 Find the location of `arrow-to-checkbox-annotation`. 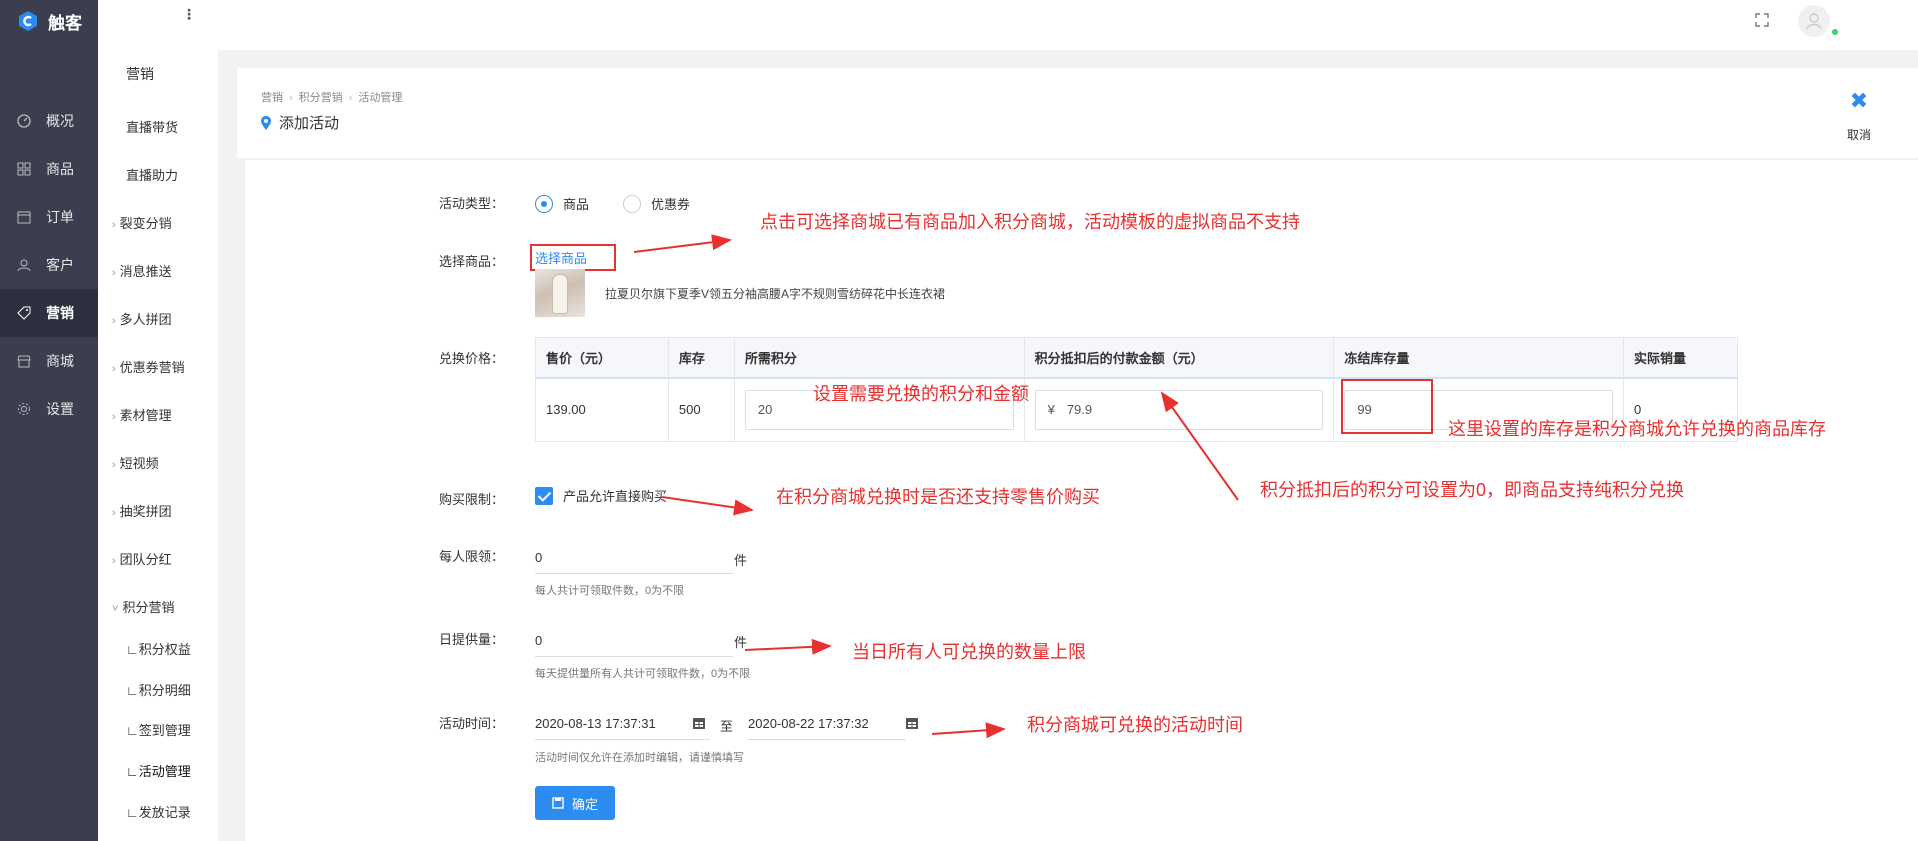

arrow-to-checkbox-annotation is located at coordinates (707, 506).